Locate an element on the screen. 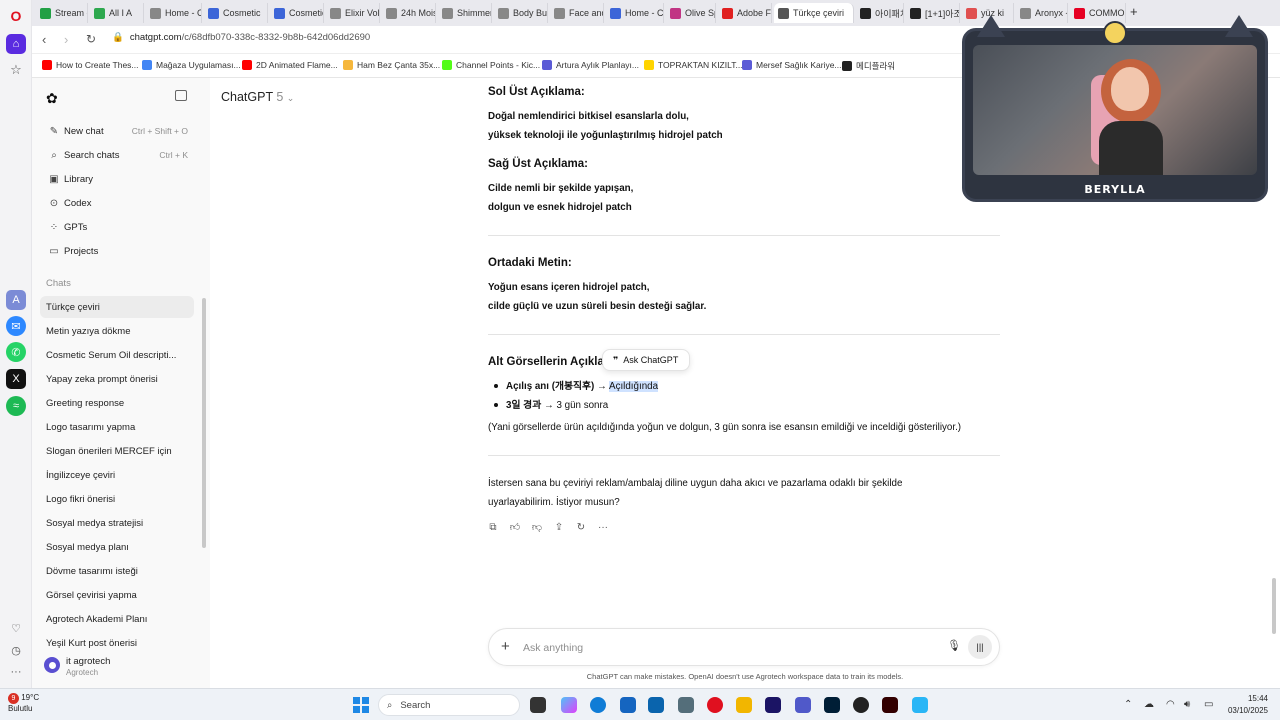 This screenshot has width=1280, height=720. thumbs-up-icon: 👍︎ is located at coordinates (515, 527).